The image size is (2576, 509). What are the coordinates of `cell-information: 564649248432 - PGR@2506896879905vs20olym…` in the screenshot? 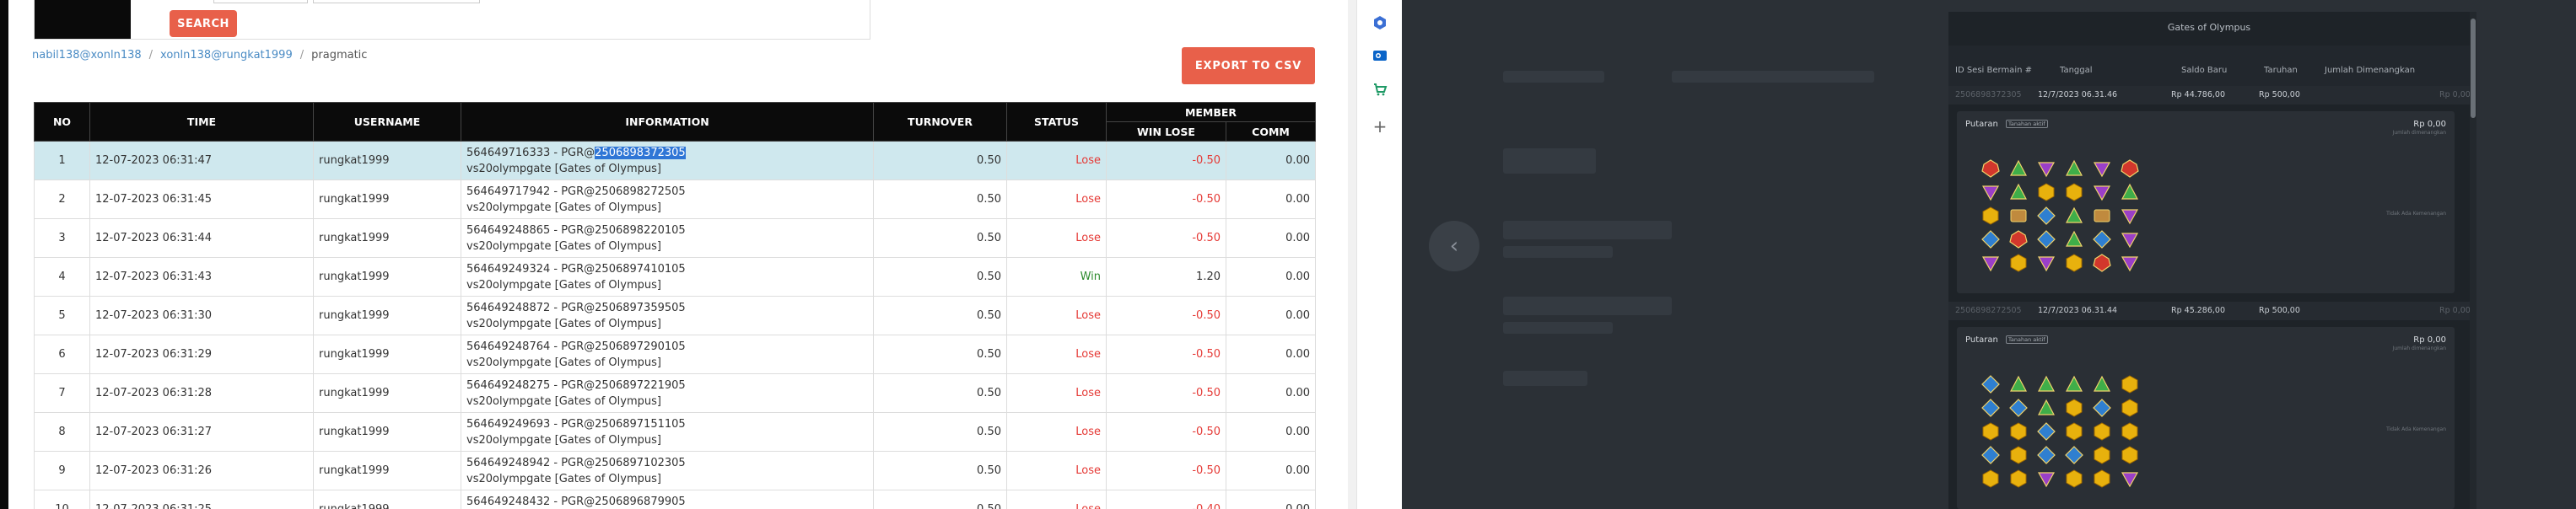 It's located at (667, 499).